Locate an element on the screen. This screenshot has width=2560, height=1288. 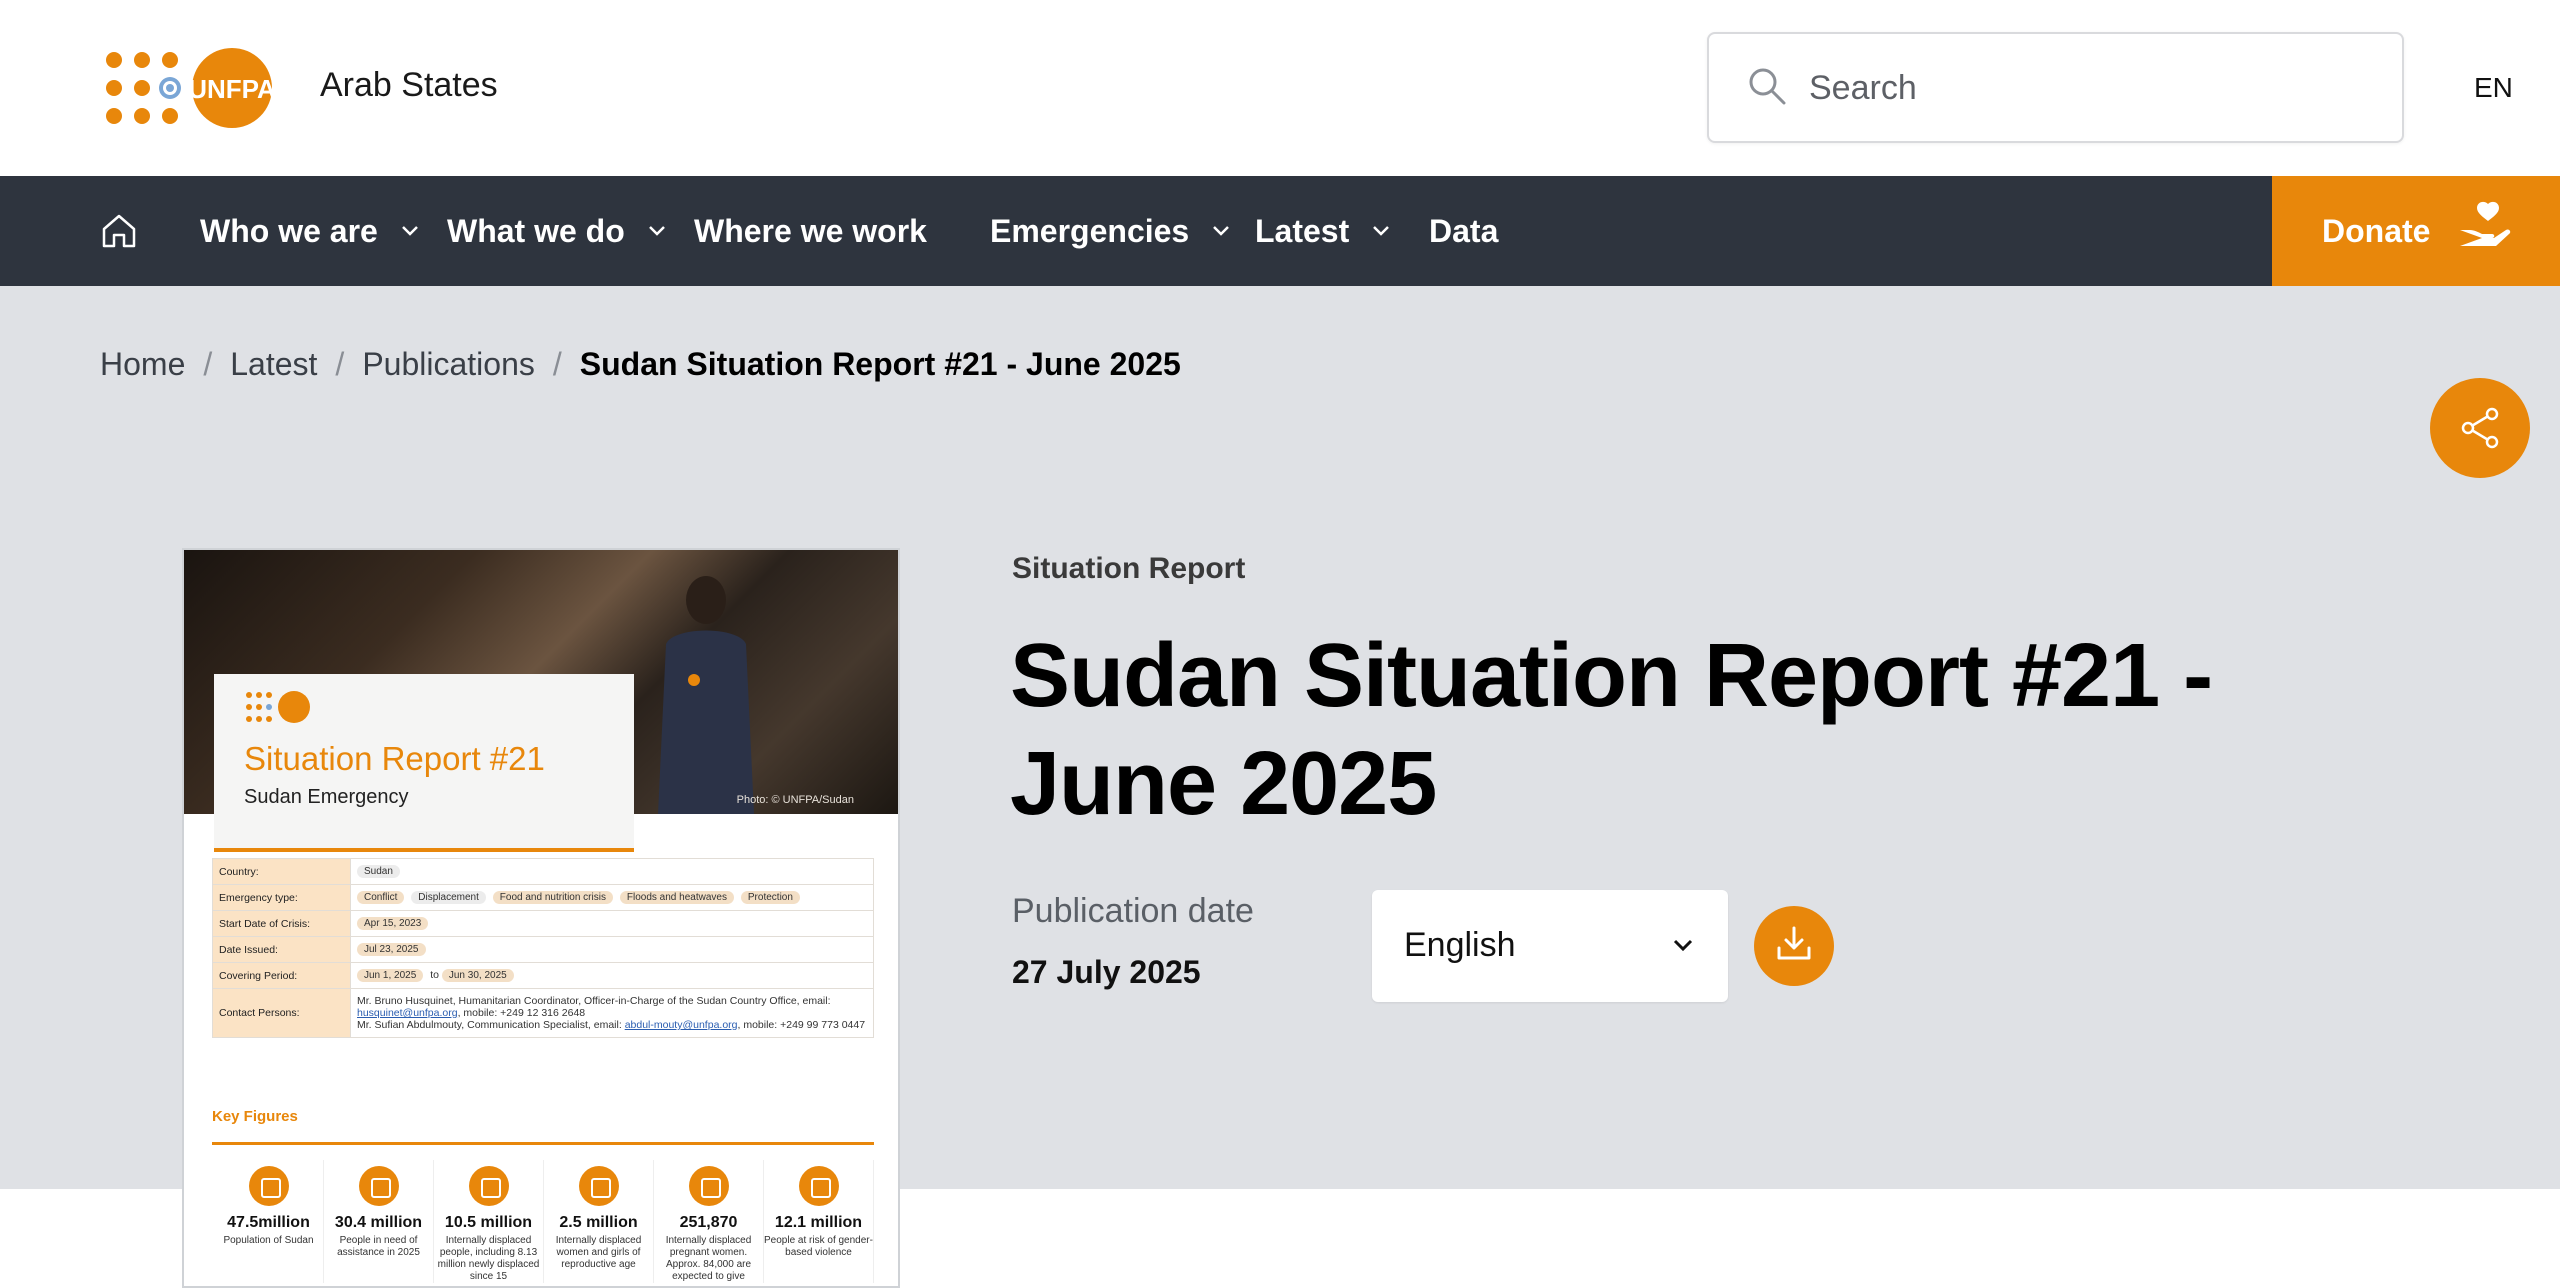
nav-where-we-work: Where we work is located at coordinates (810, 231).